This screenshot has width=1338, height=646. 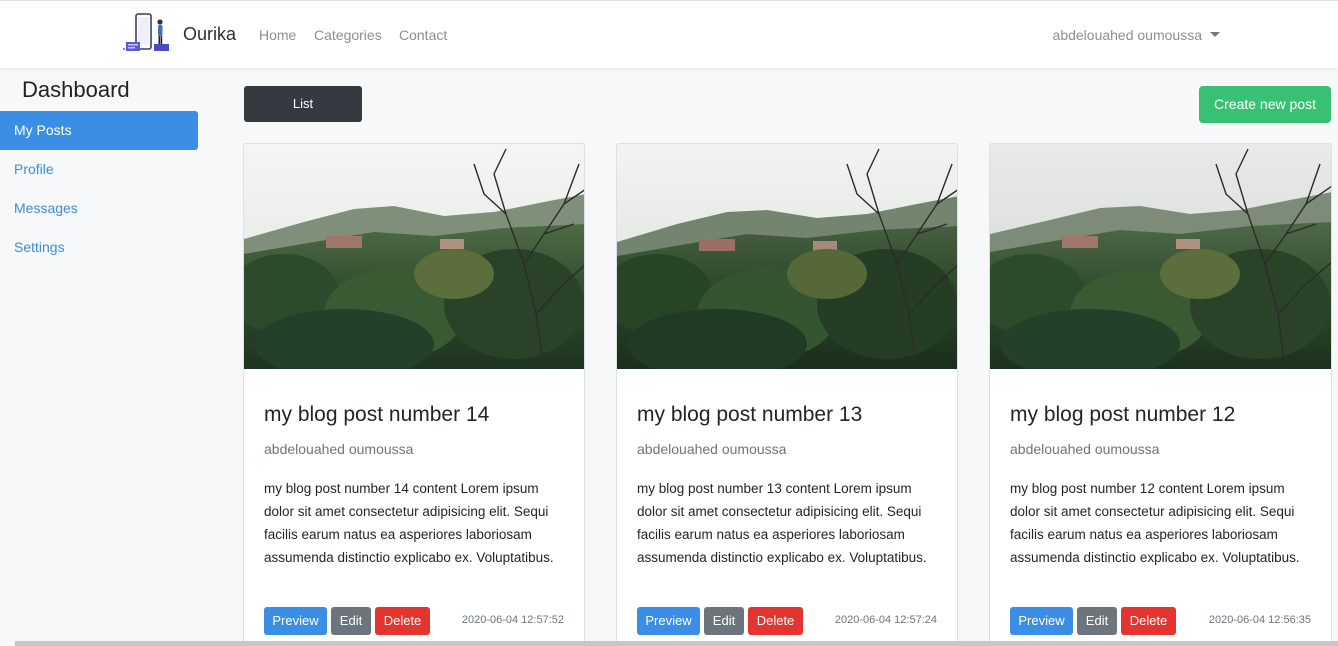 I want to click on caret-down-icon, so click(x=1215, y=34).